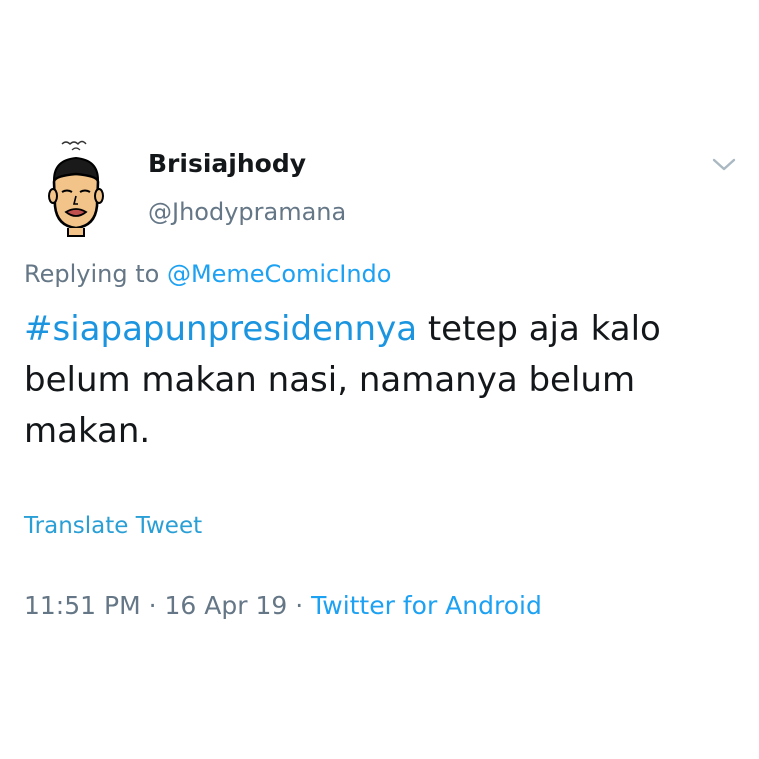 Image resolution: width=759 pixels, height=759 pixels. I want to click on author-display-name: Brisiajhody, so click(227, 164).